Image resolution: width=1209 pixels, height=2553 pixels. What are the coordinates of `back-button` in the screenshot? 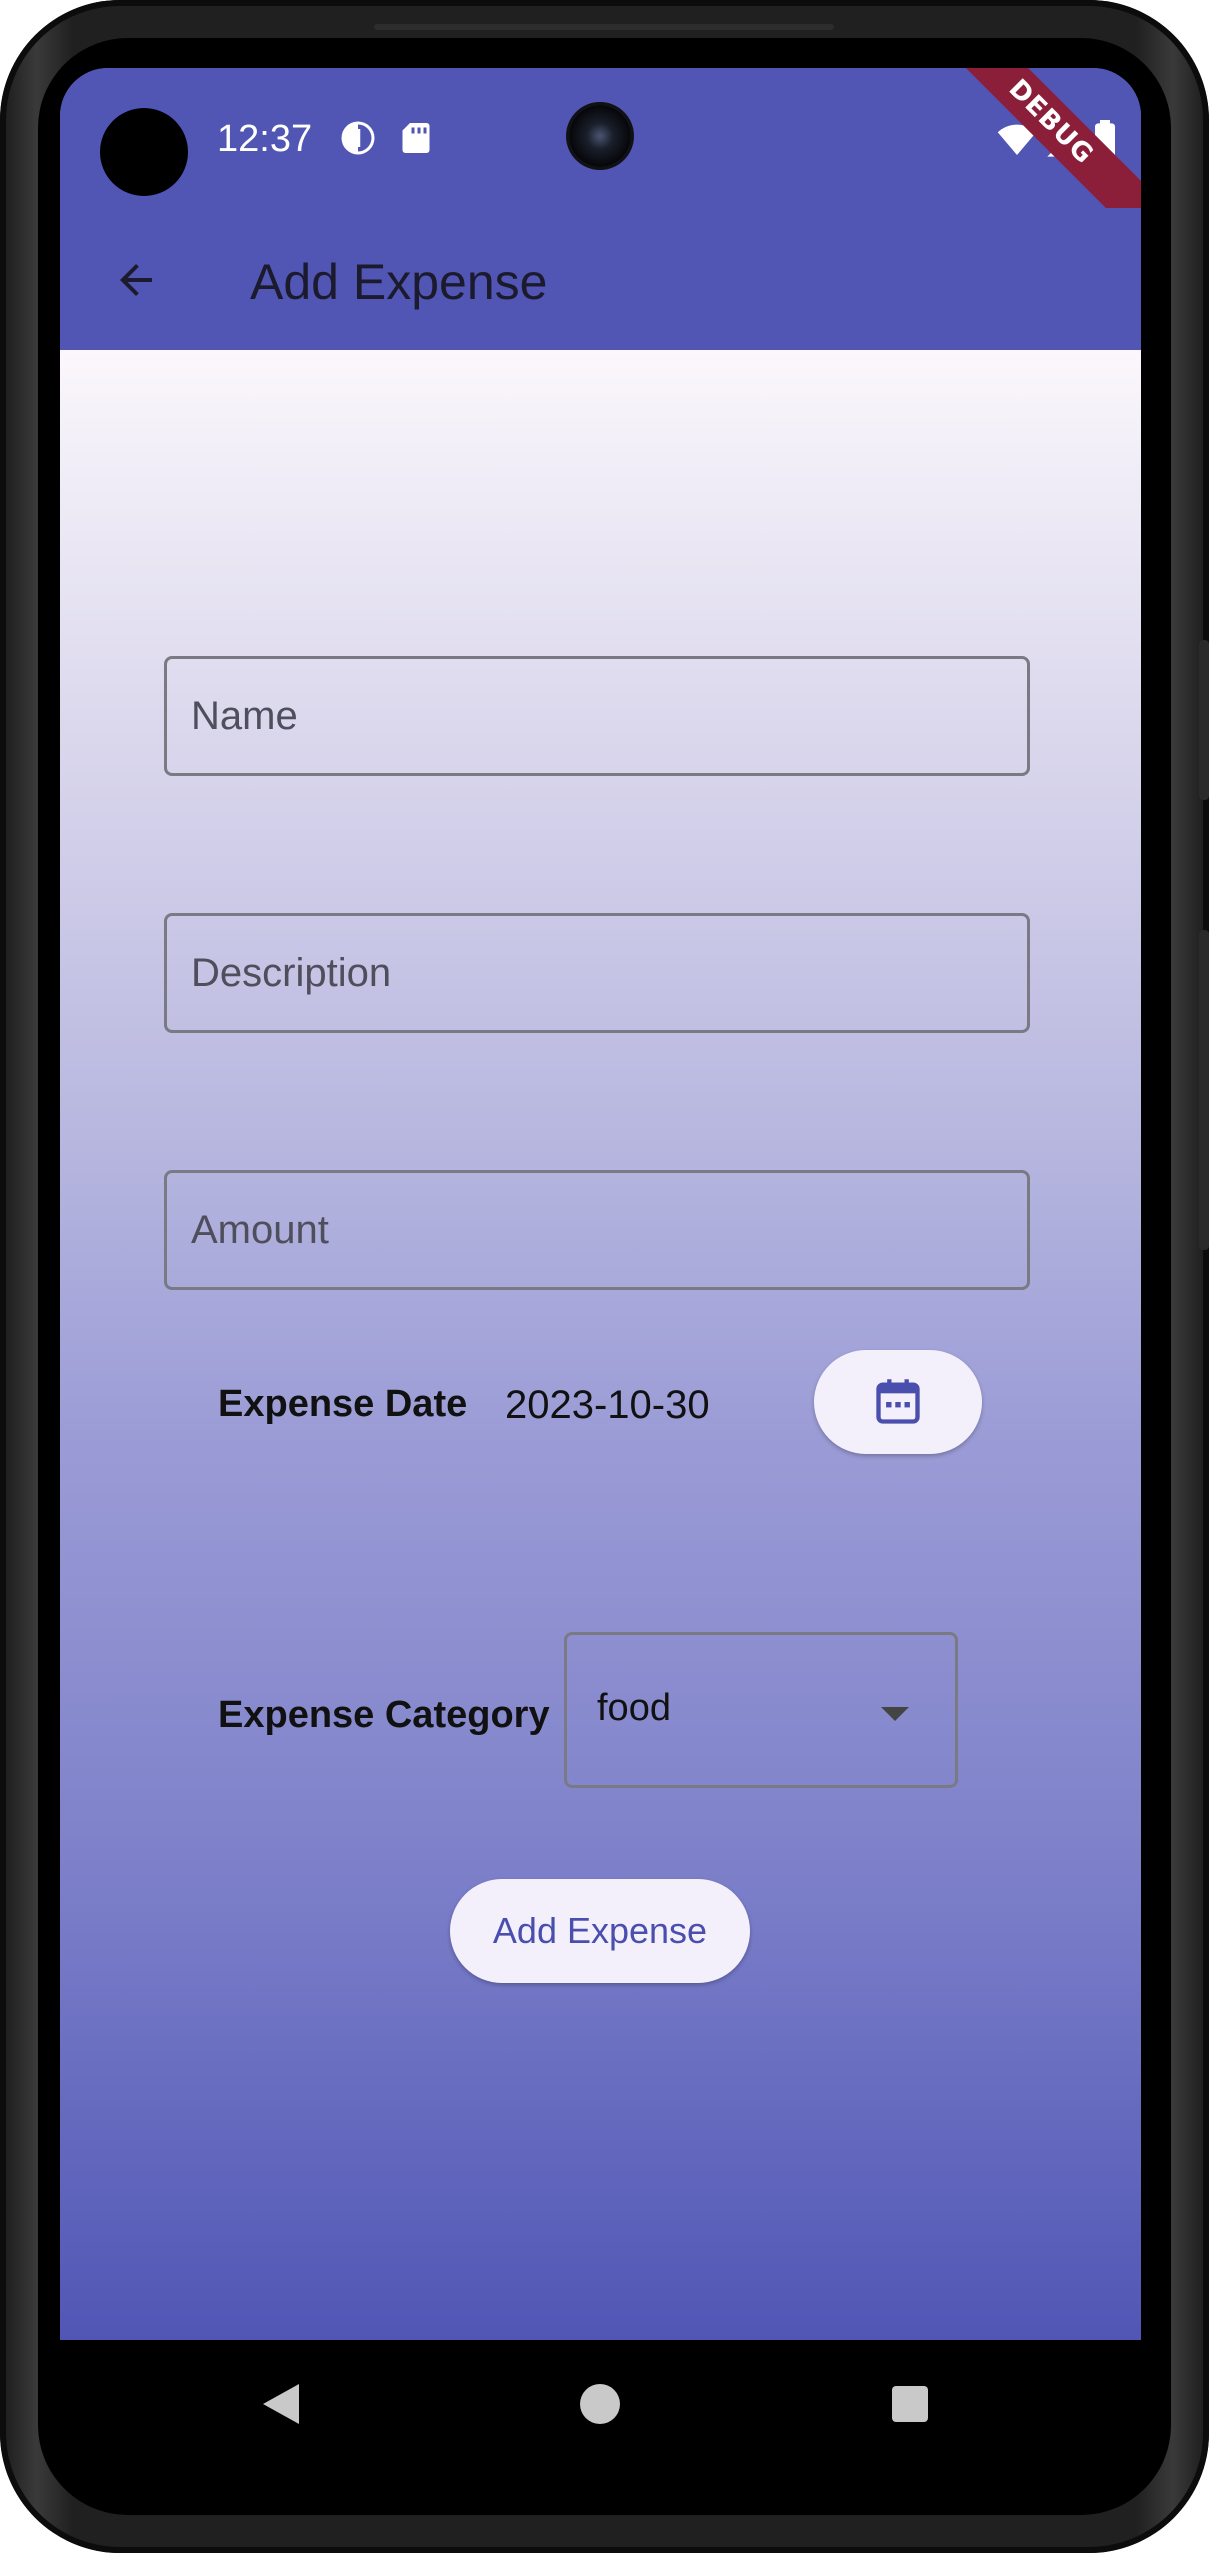 It's located at (136, 280).